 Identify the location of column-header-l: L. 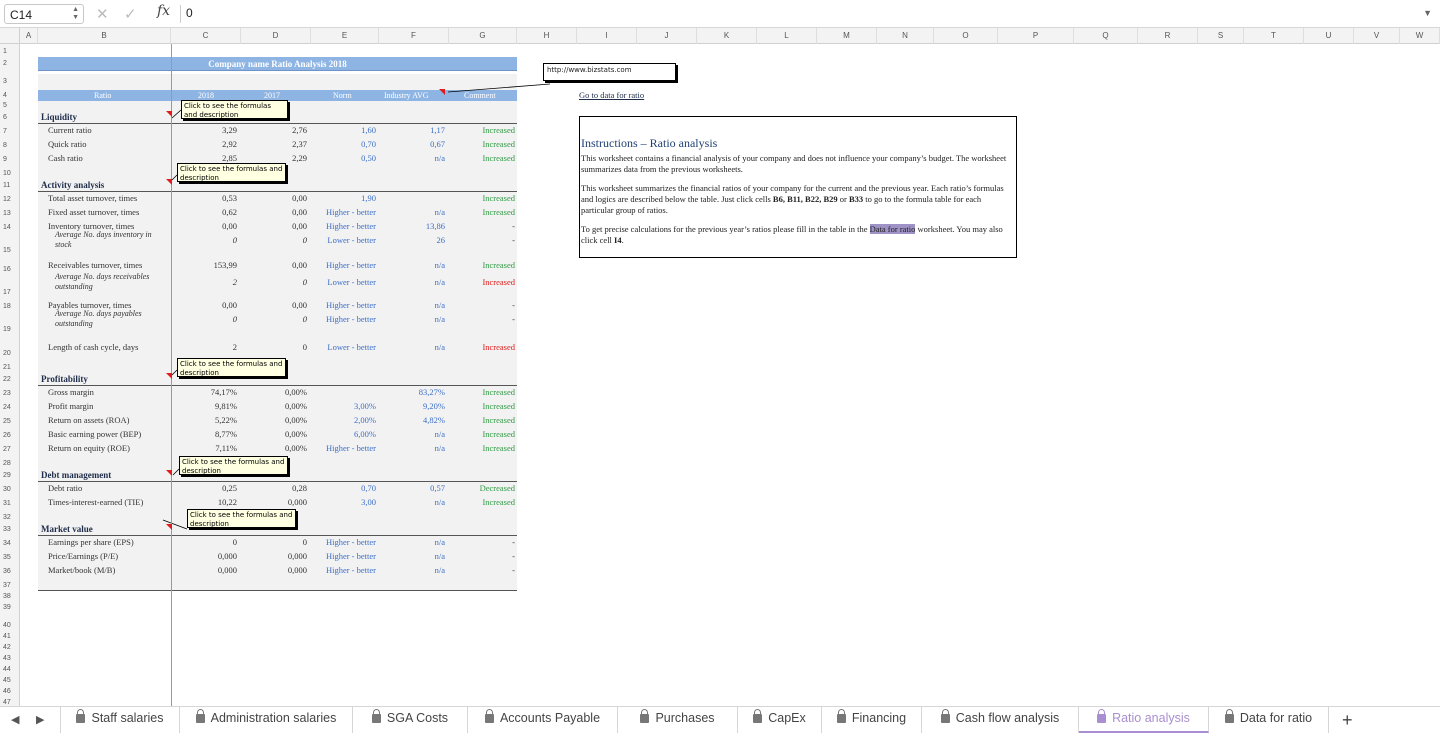
(787, 36).